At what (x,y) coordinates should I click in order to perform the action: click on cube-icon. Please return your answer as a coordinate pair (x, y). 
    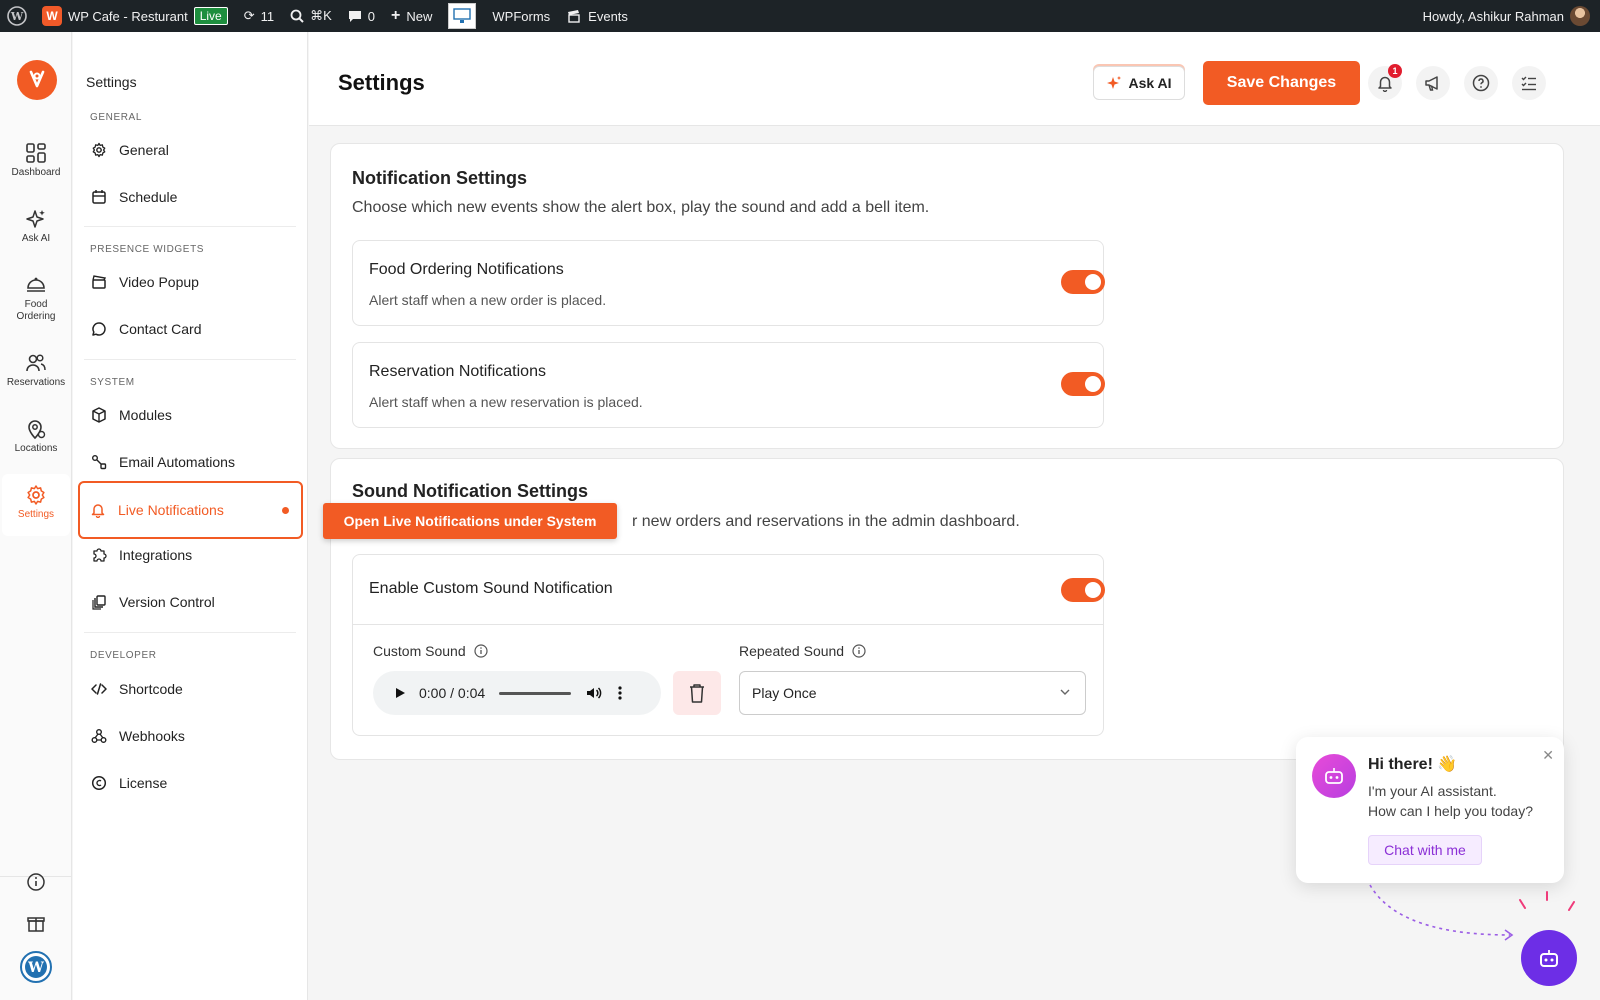
    Looking at the image, I should click on (99, 415).